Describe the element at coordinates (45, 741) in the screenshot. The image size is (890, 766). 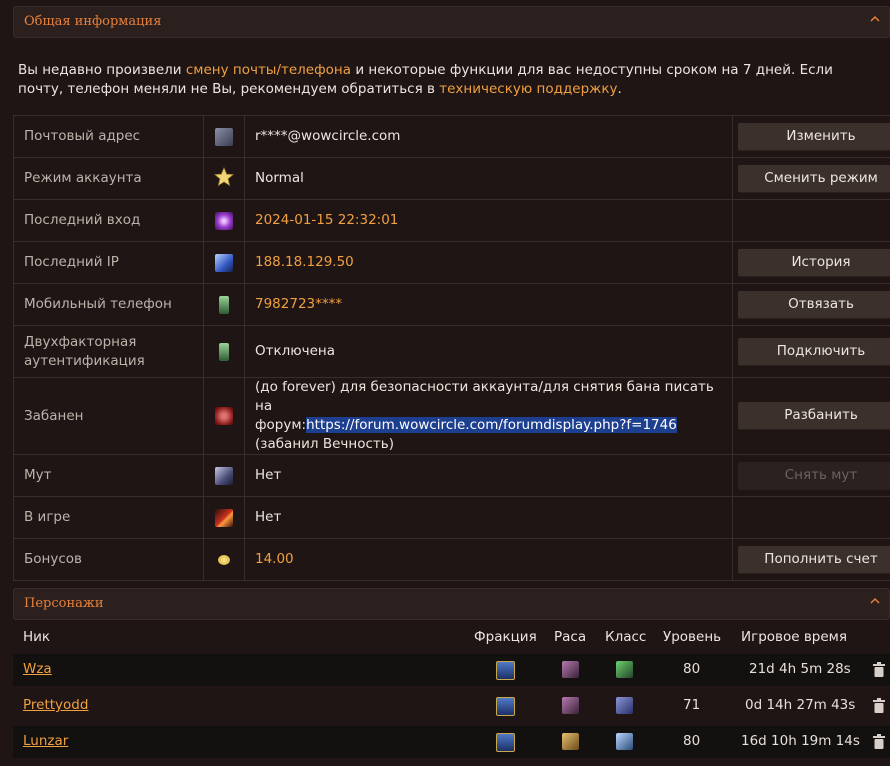
I see `character-name-link: Lunzar` at that location.